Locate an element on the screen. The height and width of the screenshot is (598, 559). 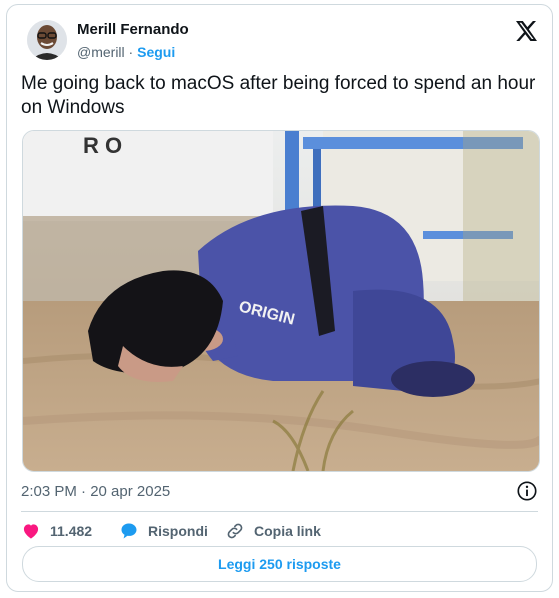
read-replies-button: Leggi 250 risposte is located at coordinates (279, 564).